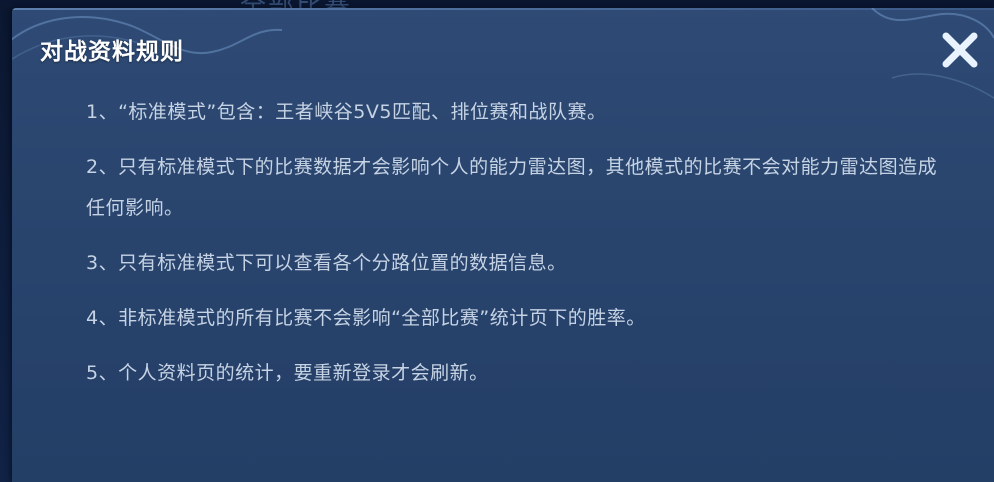 Image resolution: width=994 pixels, height=482 pixels. I want to click on dialog-title: 对战资料规则, so click(112, 52).